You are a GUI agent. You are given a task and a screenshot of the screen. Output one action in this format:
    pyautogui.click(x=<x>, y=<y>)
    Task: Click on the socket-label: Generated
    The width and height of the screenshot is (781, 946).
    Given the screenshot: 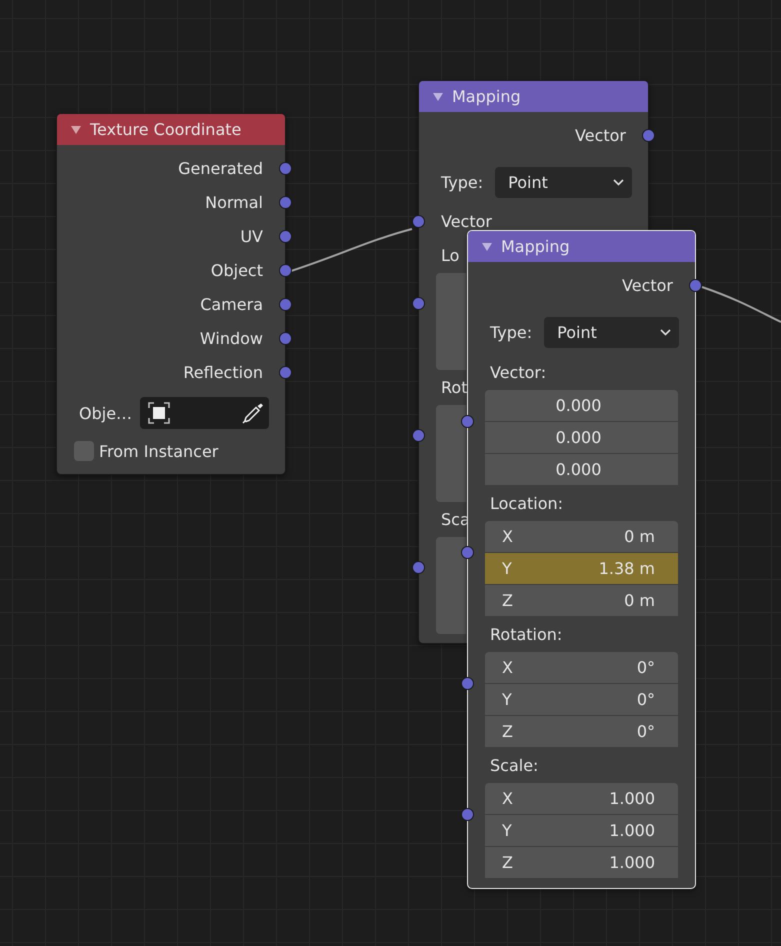 What is the action you would take?
    pyautogui.click(x=220, y=168)
    